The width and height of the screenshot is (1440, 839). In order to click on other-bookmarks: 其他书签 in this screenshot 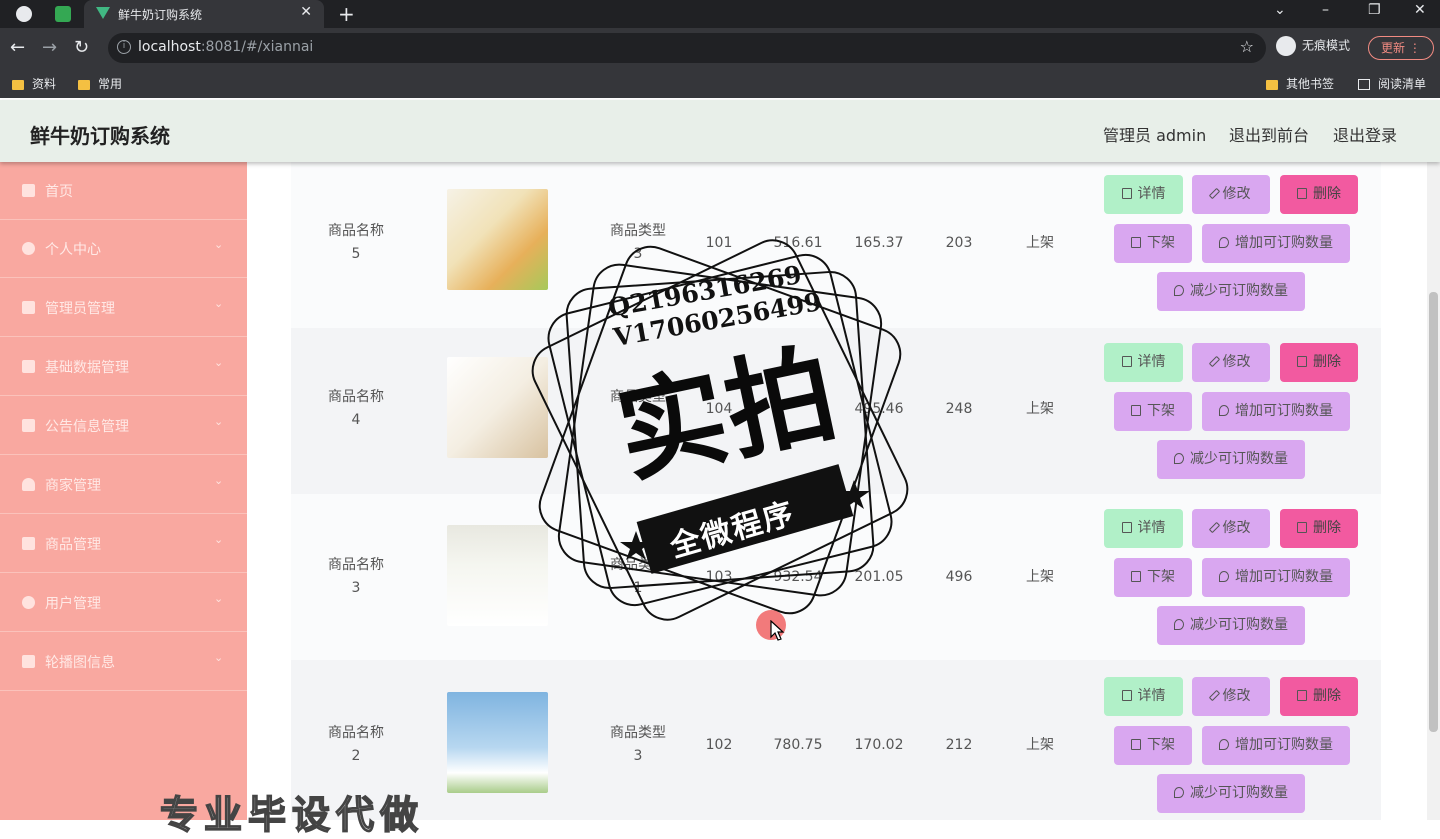, I will do `click(1300, 83)`.